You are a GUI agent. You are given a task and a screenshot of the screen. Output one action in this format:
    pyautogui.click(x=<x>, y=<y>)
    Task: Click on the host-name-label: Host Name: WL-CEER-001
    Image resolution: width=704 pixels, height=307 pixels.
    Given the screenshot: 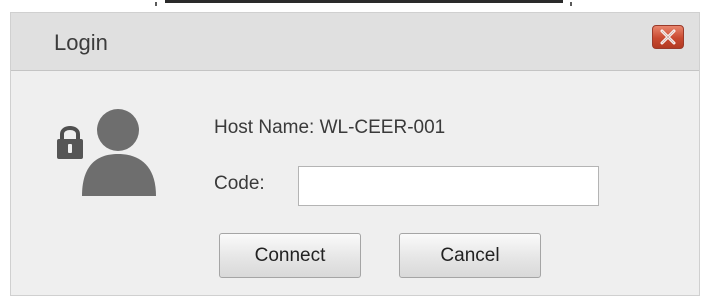 What is the action you would take?
    pyautogui.click(x=330, y=127)
    